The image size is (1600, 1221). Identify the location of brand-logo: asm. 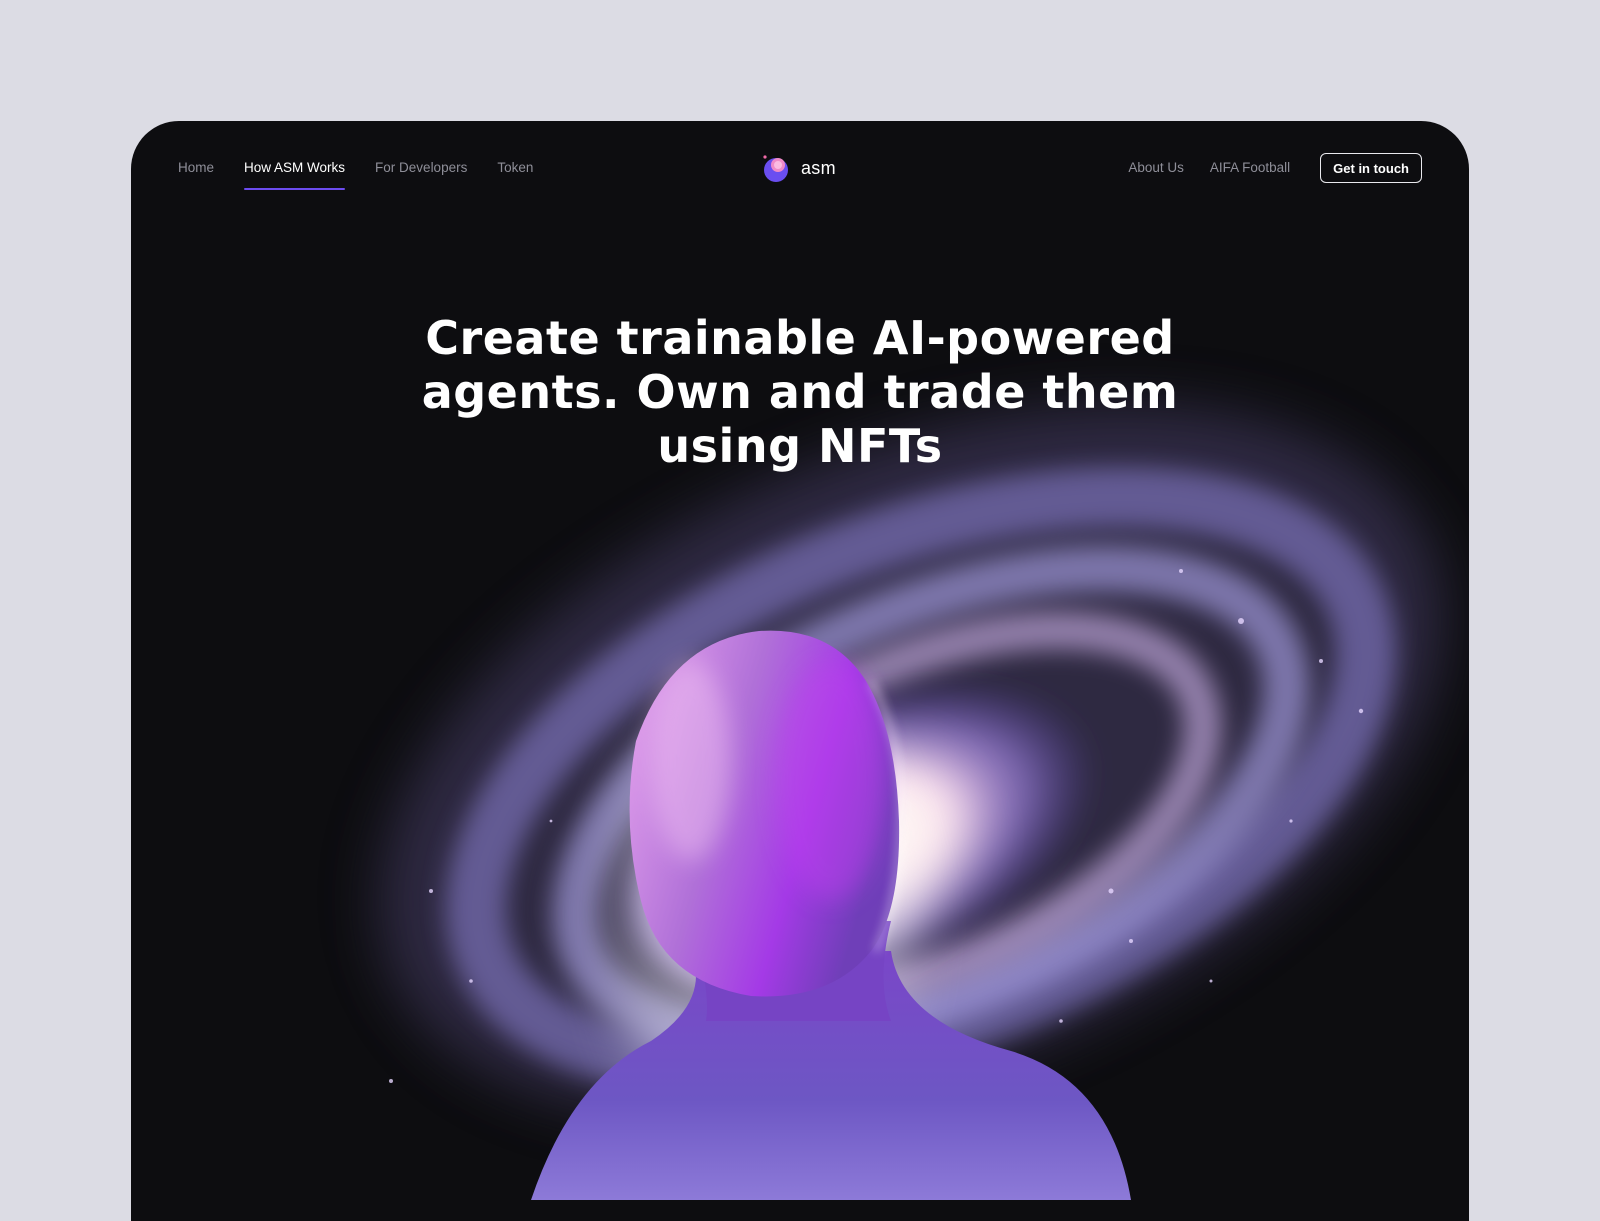
(797, 168).